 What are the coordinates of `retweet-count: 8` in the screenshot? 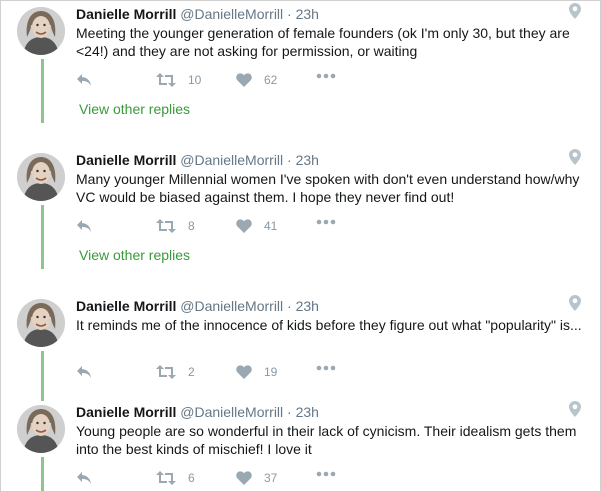 It's located at (191, 226).